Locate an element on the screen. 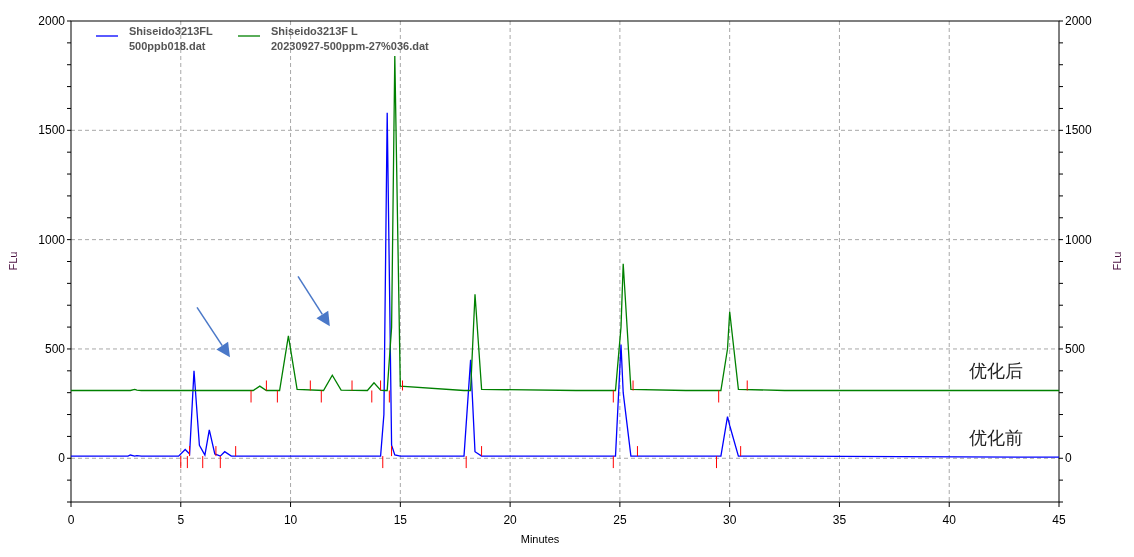 This screenshot has width=1134, height=557. tick-label: 5 is located at coordinates (181, 520).